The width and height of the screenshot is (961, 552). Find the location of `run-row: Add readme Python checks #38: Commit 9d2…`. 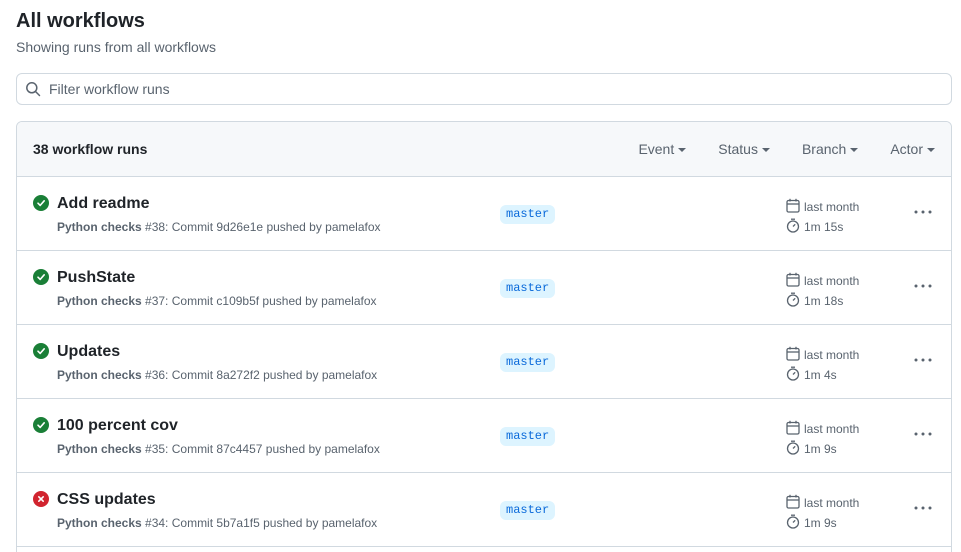

run-row: Add readme Python checks #38: Commit 9d2… is located at coordinates (484, 214).